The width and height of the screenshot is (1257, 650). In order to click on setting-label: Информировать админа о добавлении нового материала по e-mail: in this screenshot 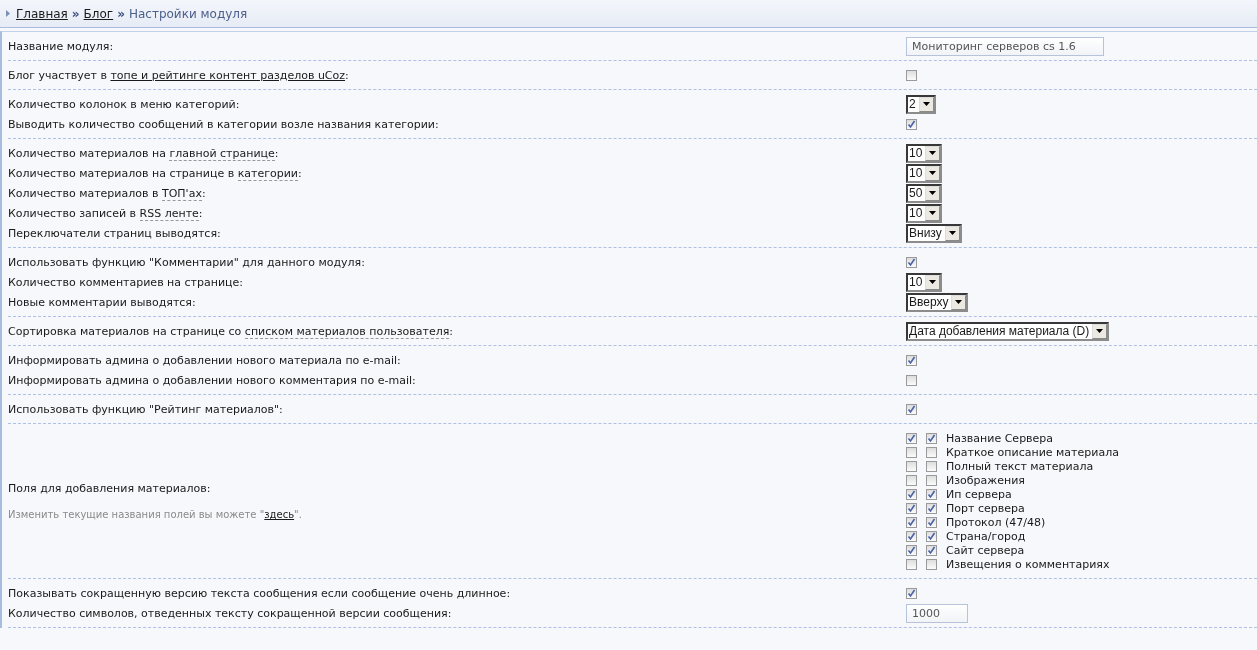, I will do `click(205, 360)`.